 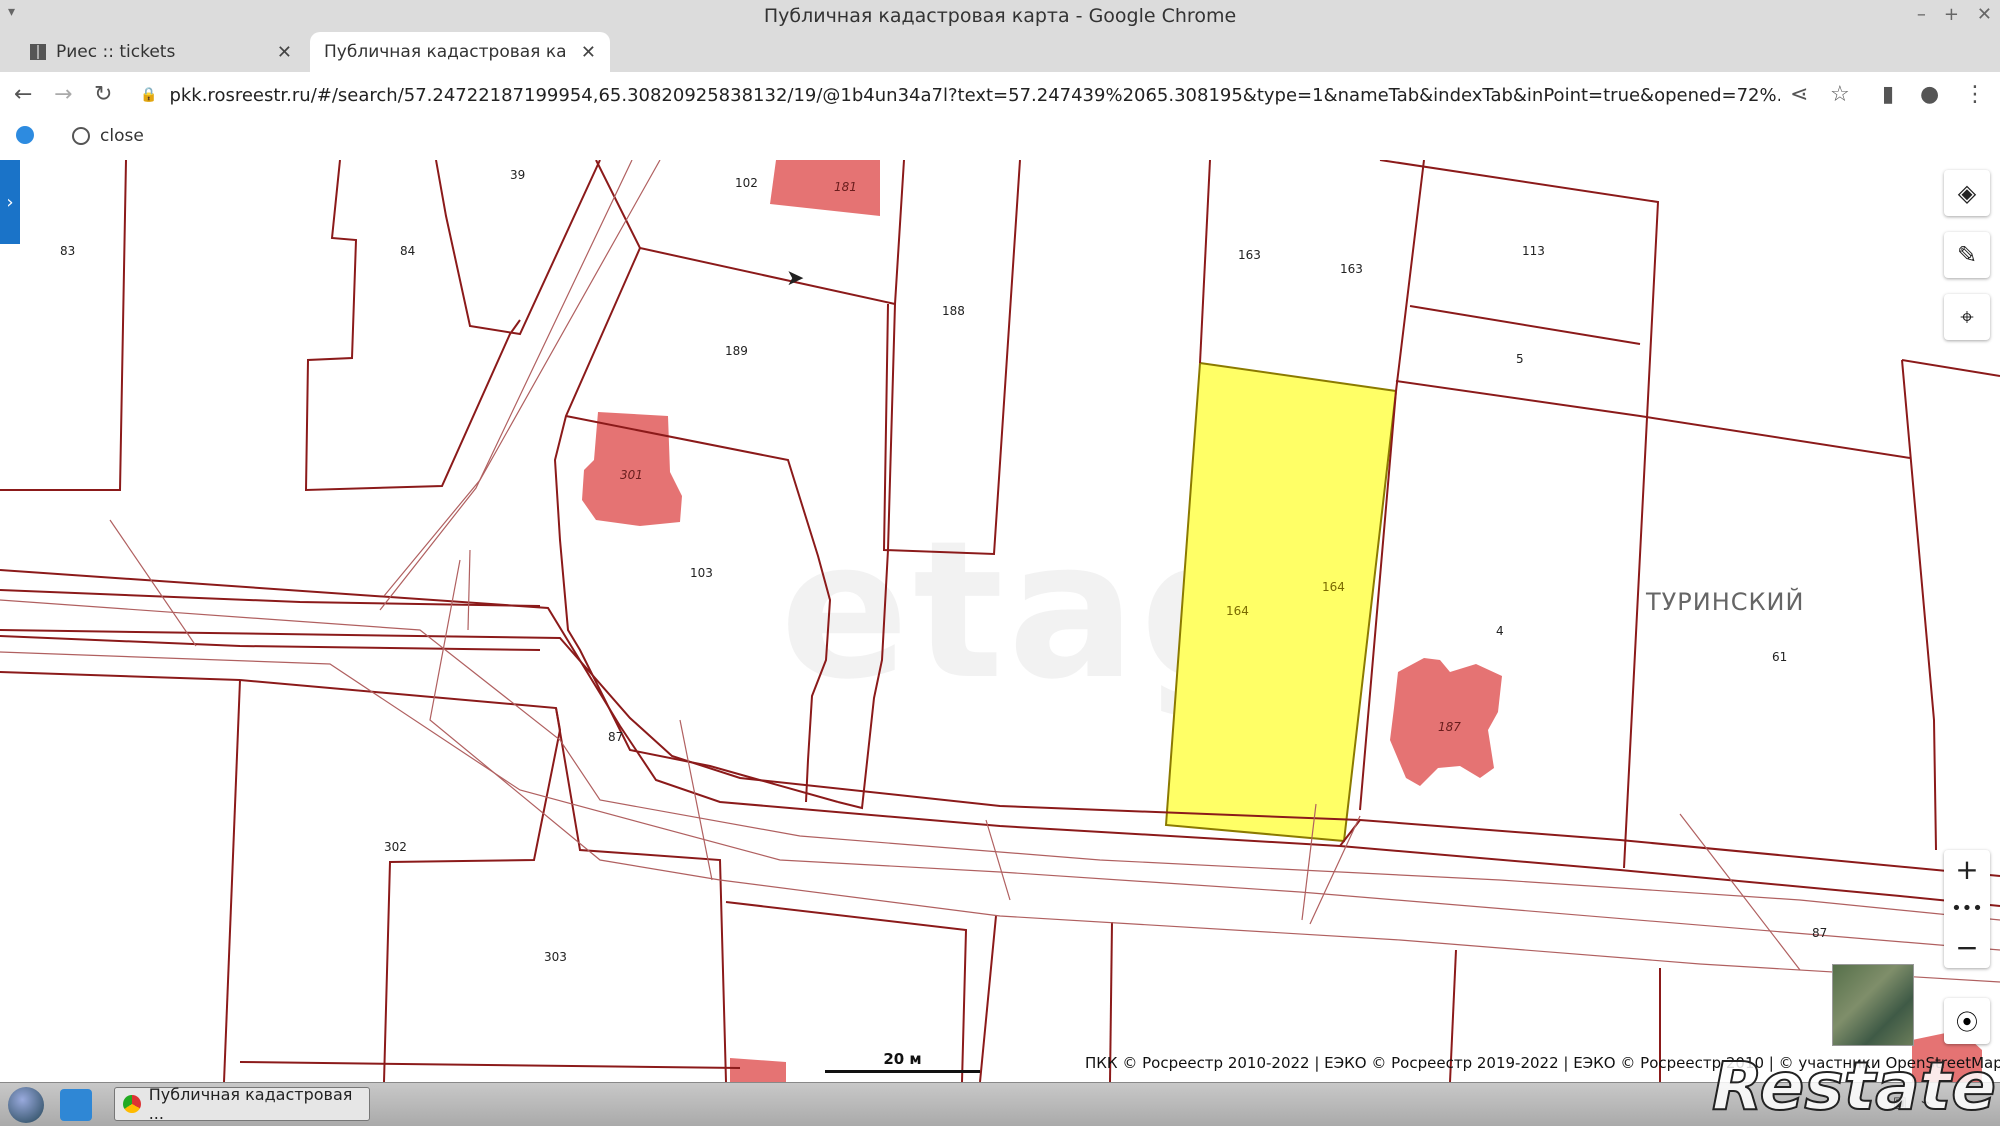 What do you see at coordinates (902, 1059) in the screenshot?
I see `scale-label: 20 м` at bounding box center [902, 1059].